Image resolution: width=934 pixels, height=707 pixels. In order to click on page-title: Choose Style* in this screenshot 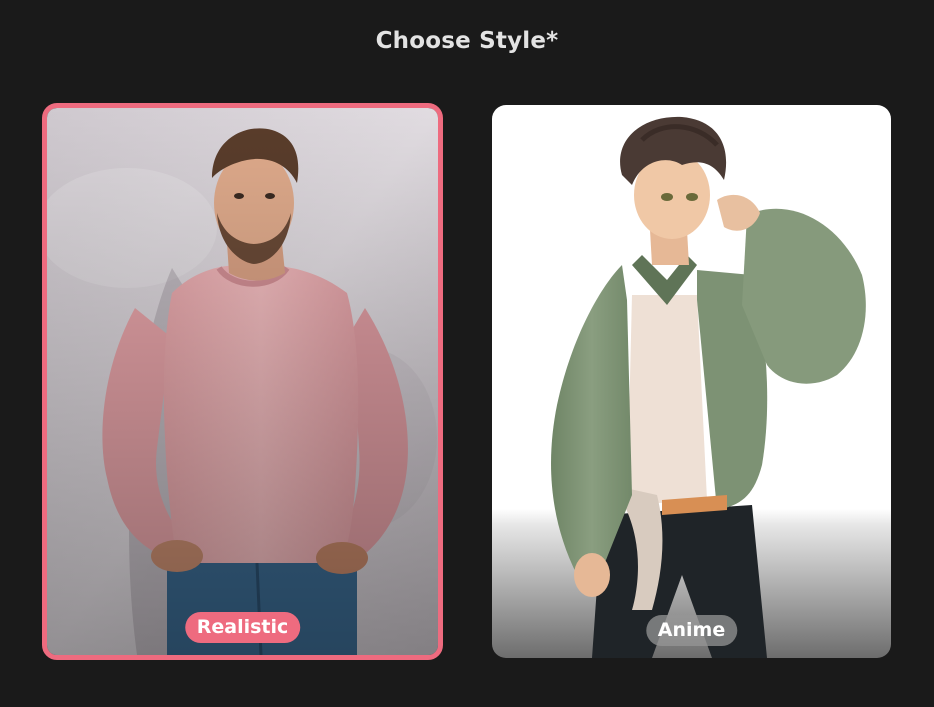, I will do `click(467, 41)`.